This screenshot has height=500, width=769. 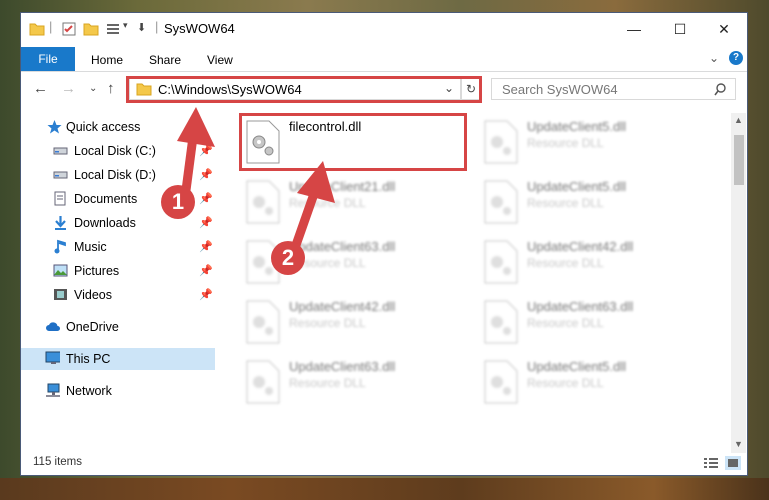 What do you see at coordinates (711, 463) in the screenshot?
I see `details-view-icon` at bounding box center [711, 463].